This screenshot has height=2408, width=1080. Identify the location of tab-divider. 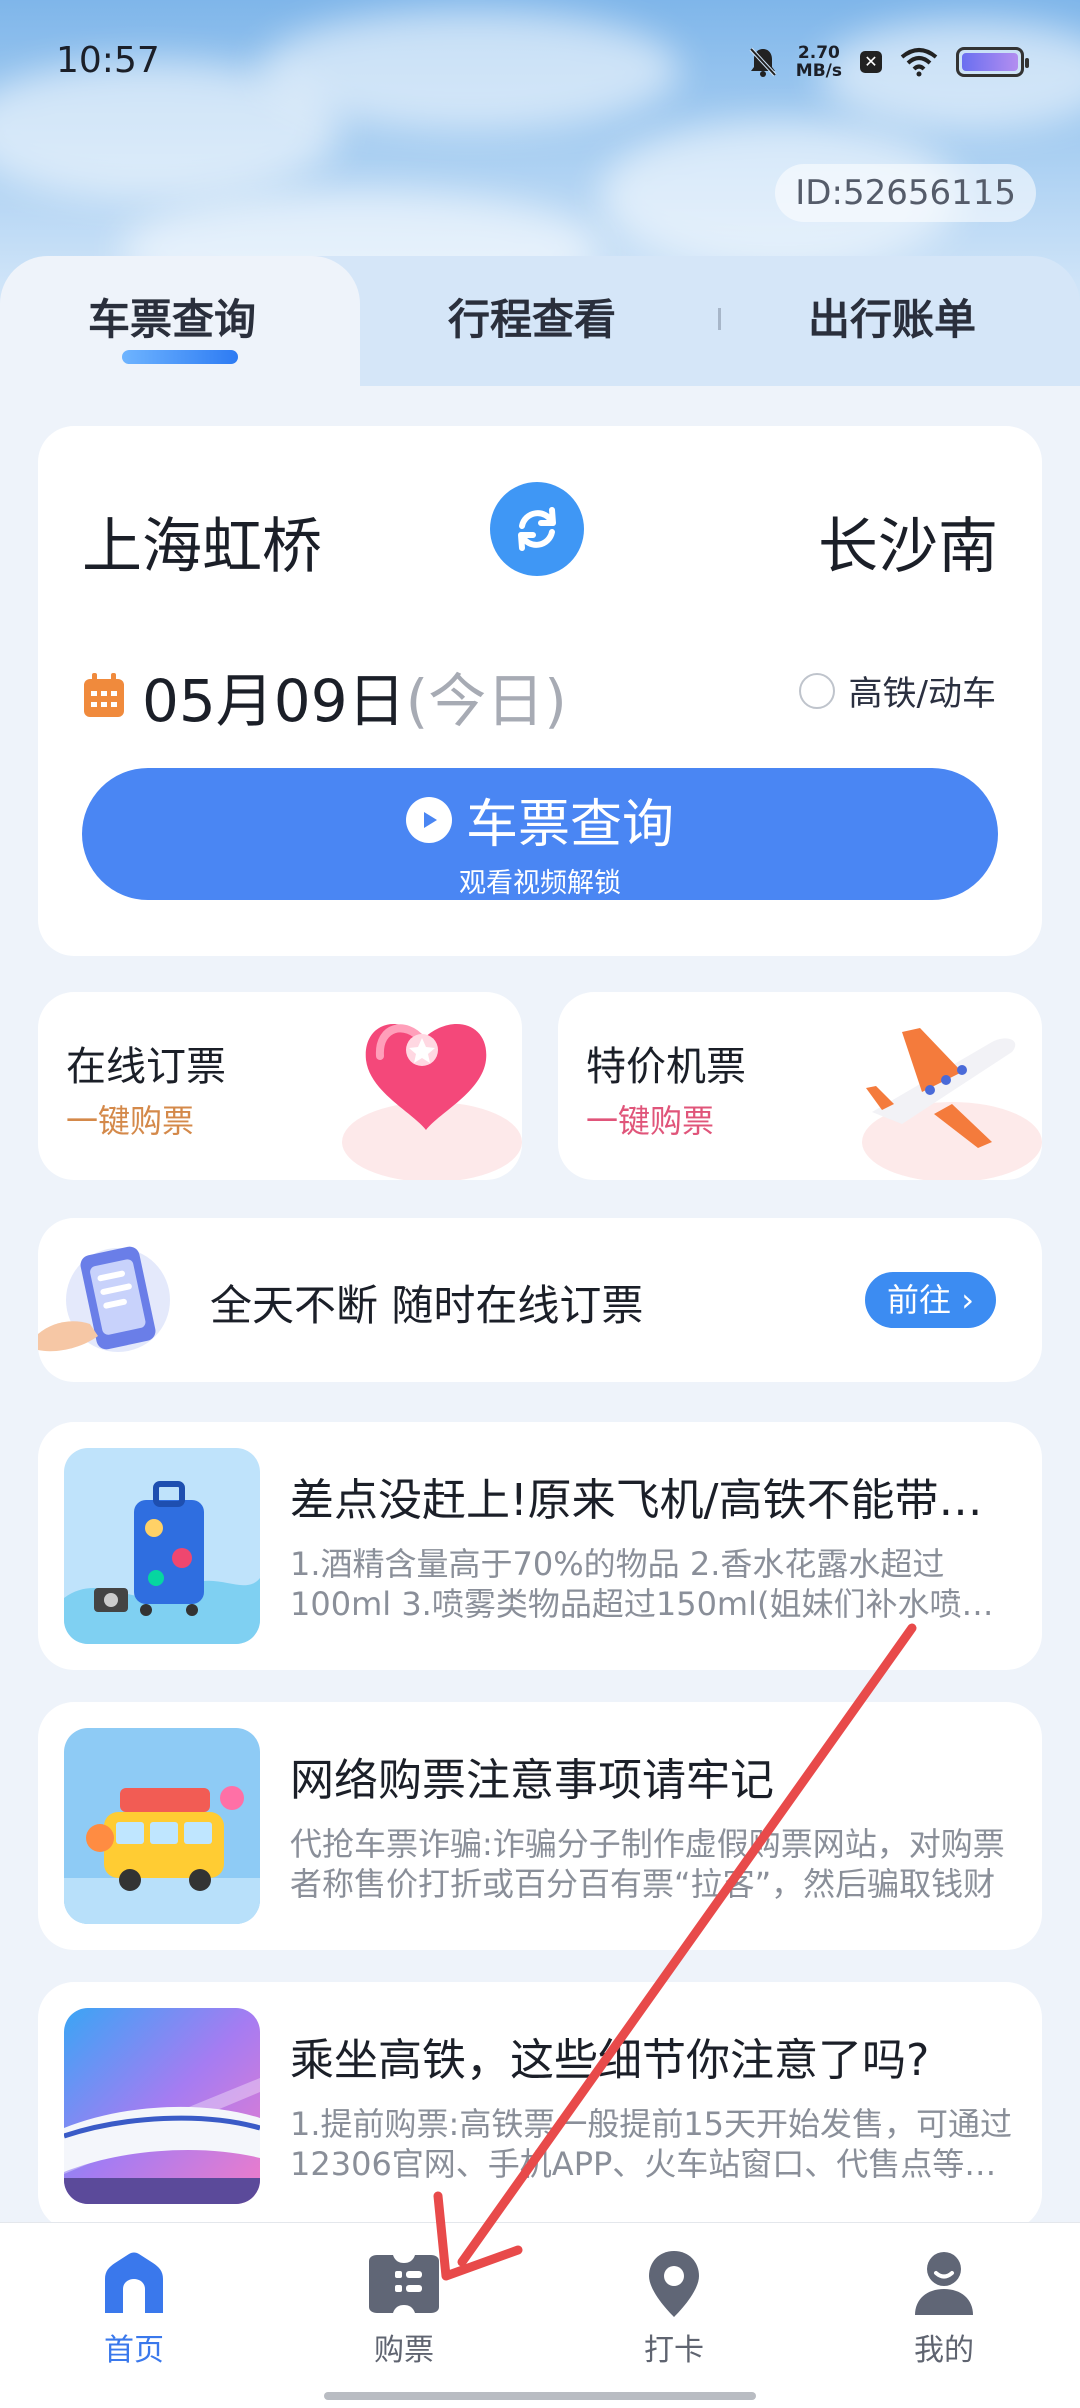
(719, 319).